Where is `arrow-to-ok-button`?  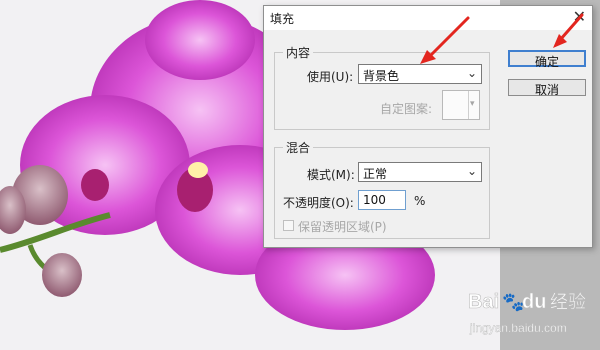
arrow-to-ok-button is located at coordinates (568, 30).